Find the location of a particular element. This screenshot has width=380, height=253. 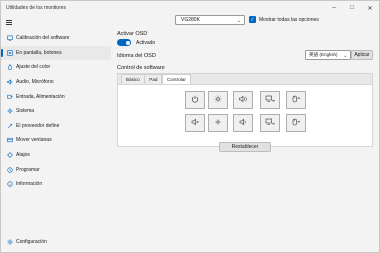

tab-basic: Básico is located at coordinates (133, 79).